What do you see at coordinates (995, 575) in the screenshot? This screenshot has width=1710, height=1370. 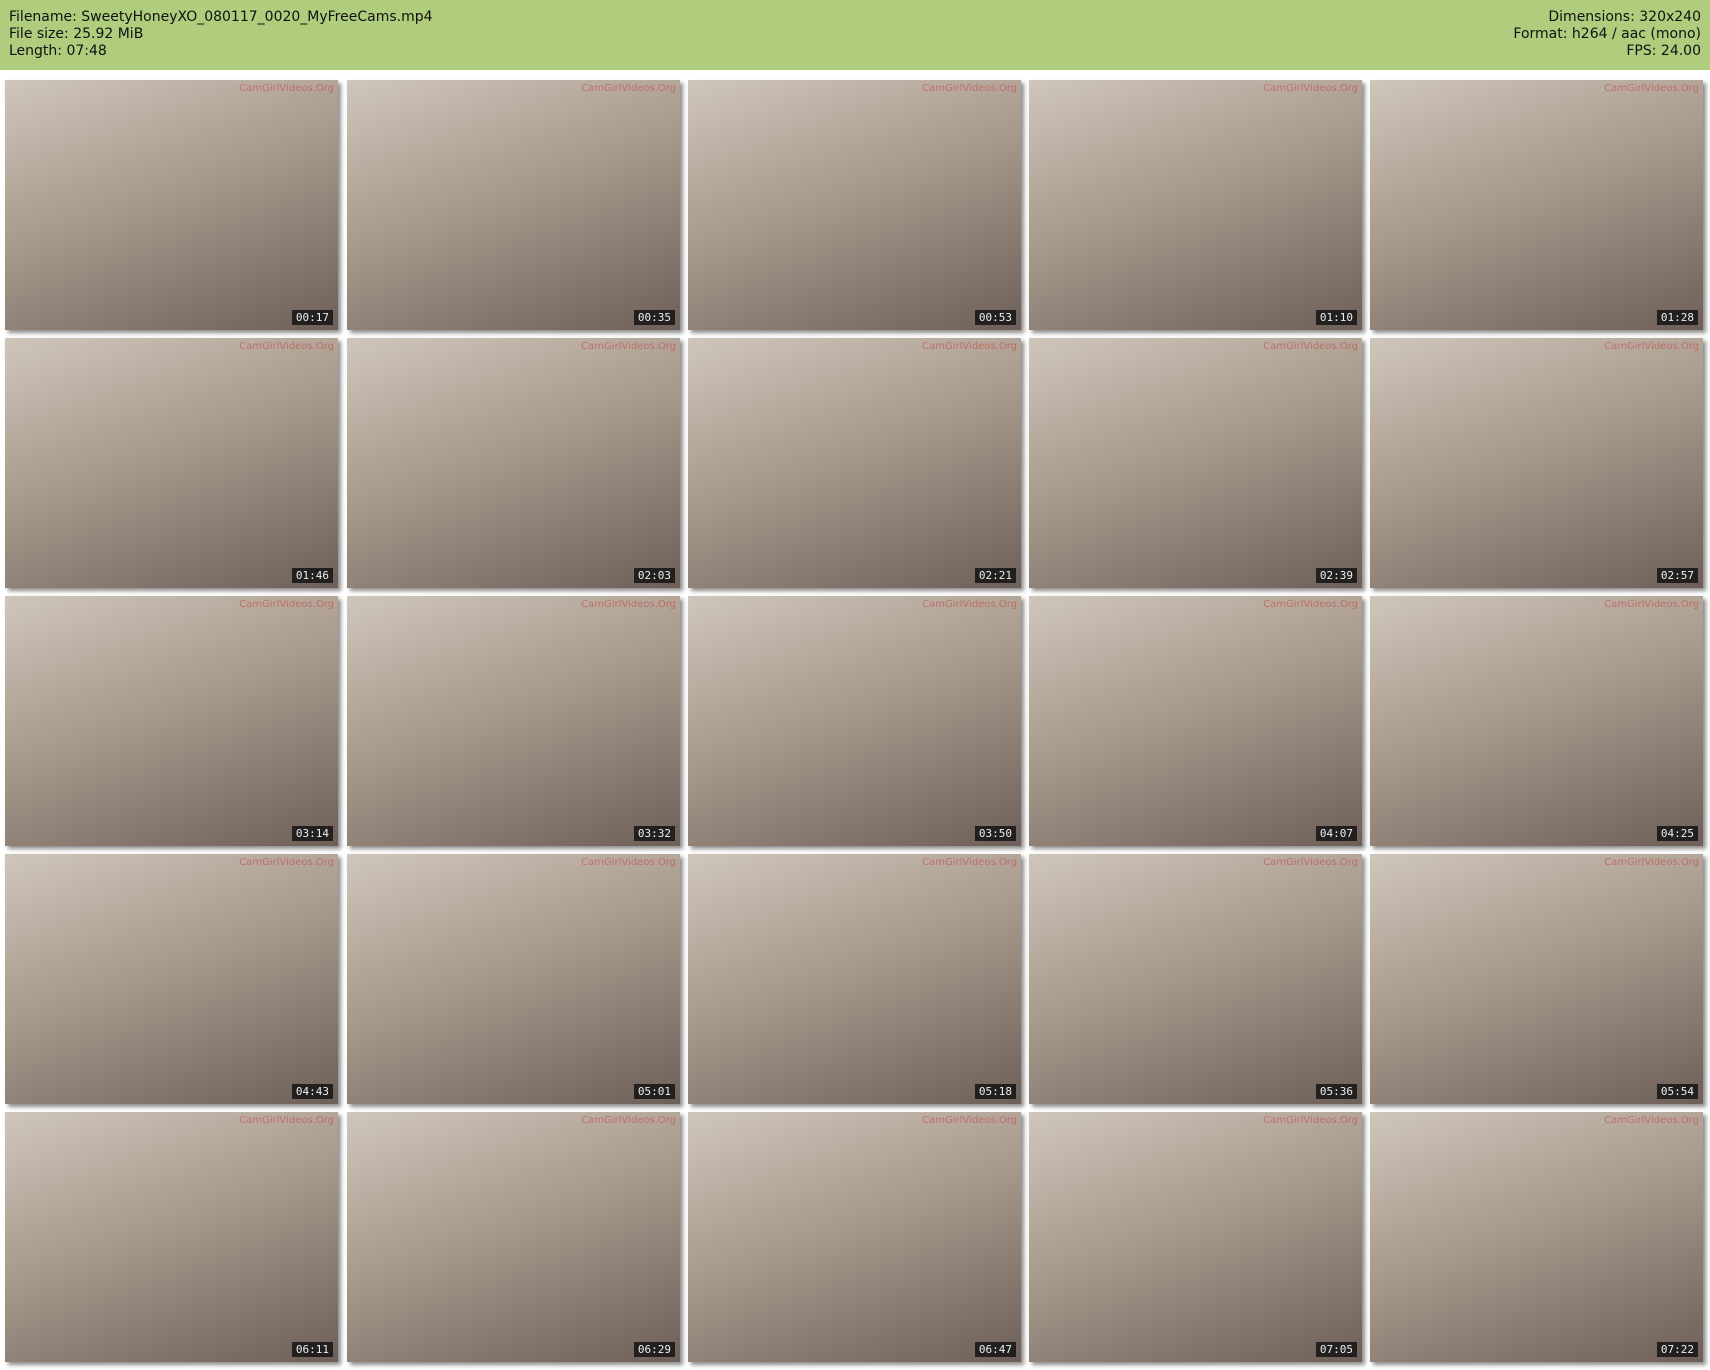 I see `thumbnail-timestamp: 02:21` at bounding box center [995, 575].